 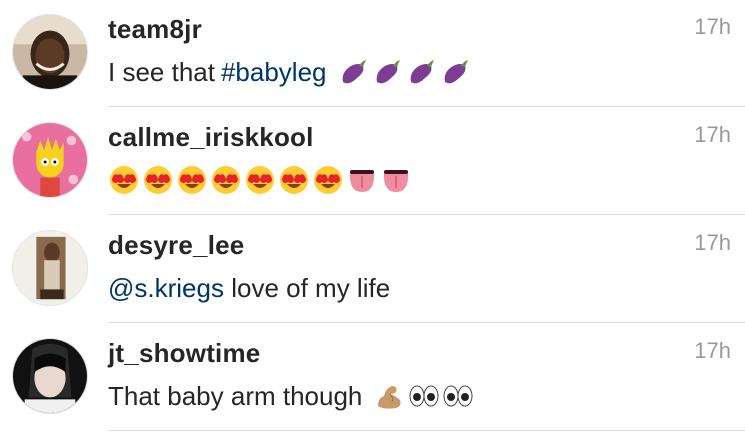 I want to click on comment-plain-text: love of my life, so click(x=307, y=287).